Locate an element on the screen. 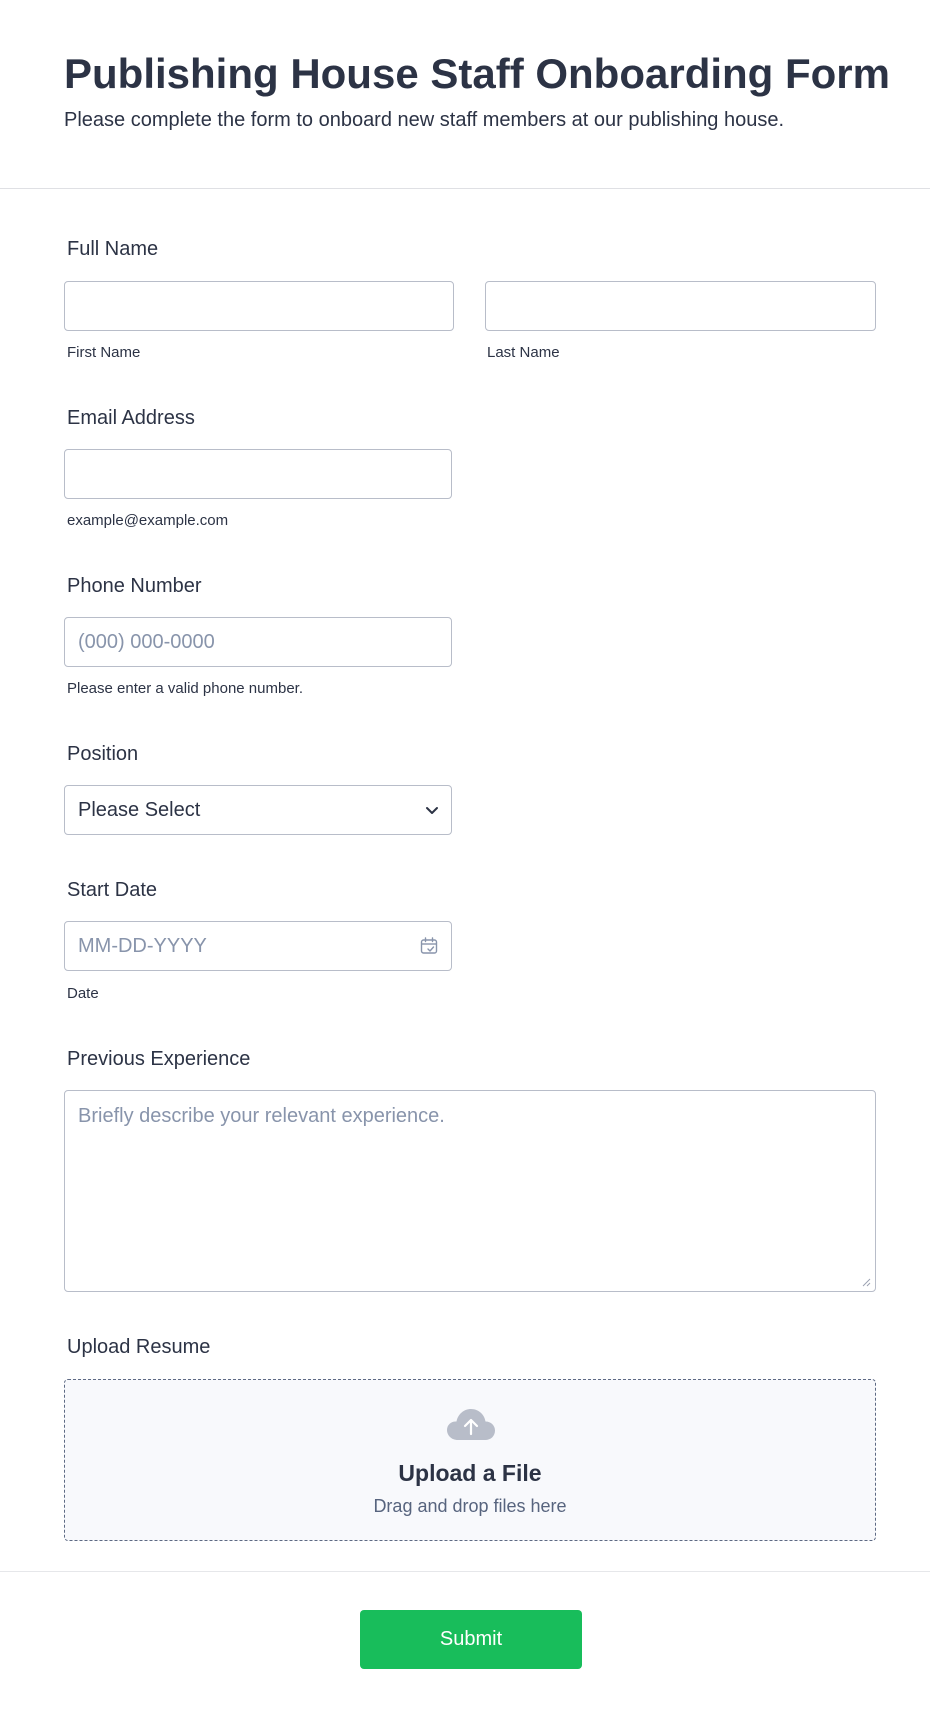 This screenshot has width=930, height=1718. position-label: Position is located at coordinates (103, 754).